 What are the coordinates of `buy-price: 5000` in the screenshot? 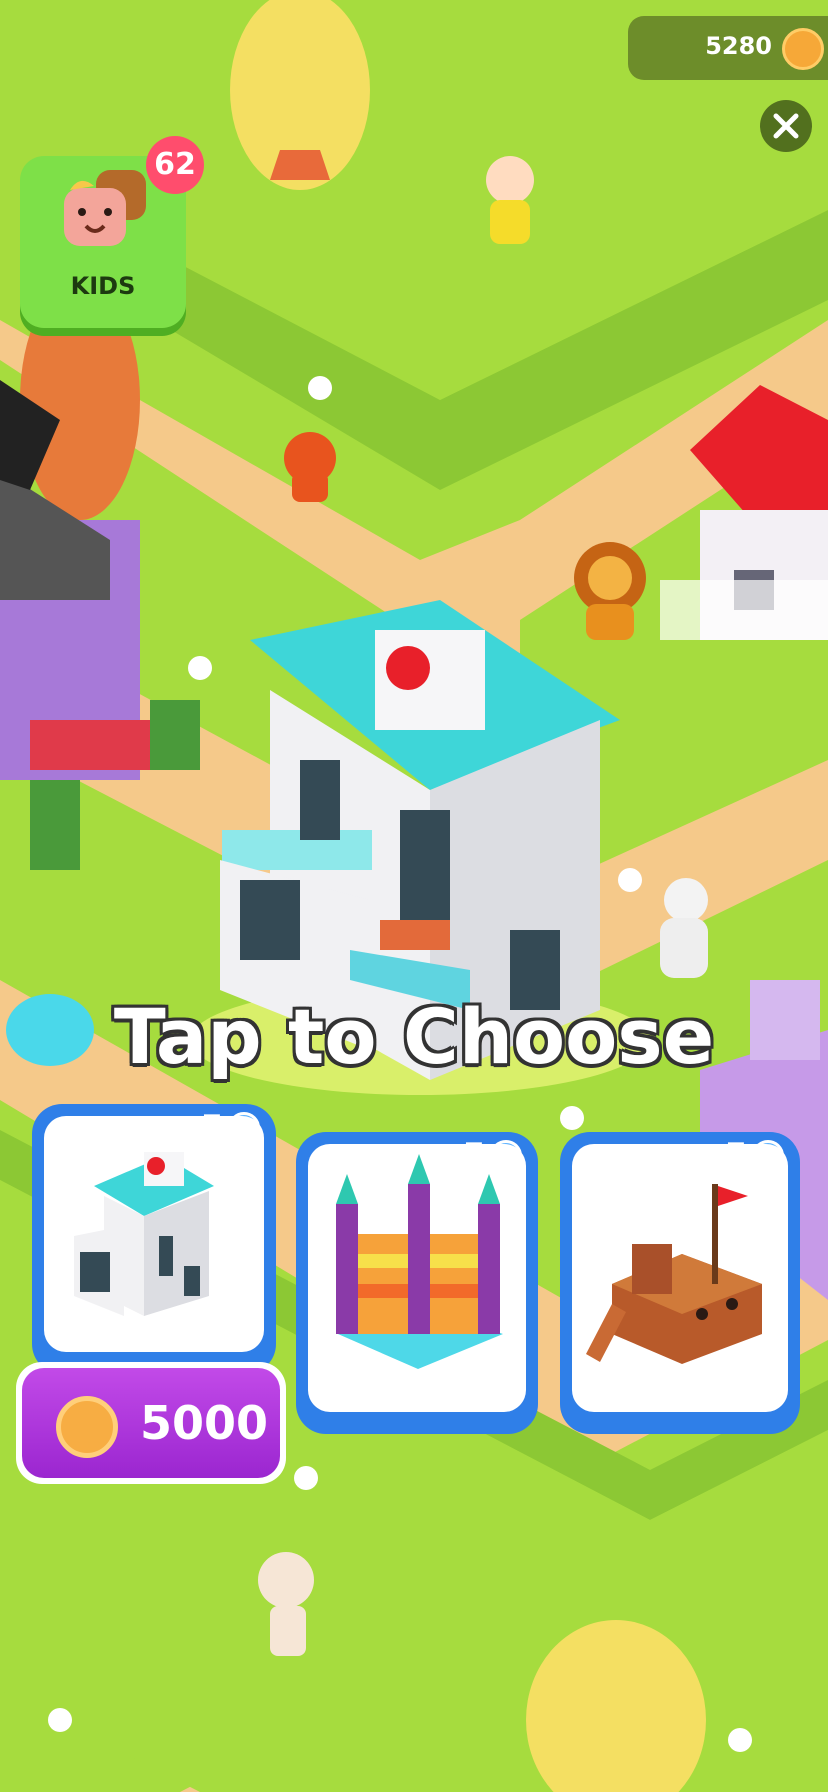 It's located at (204, 1423).